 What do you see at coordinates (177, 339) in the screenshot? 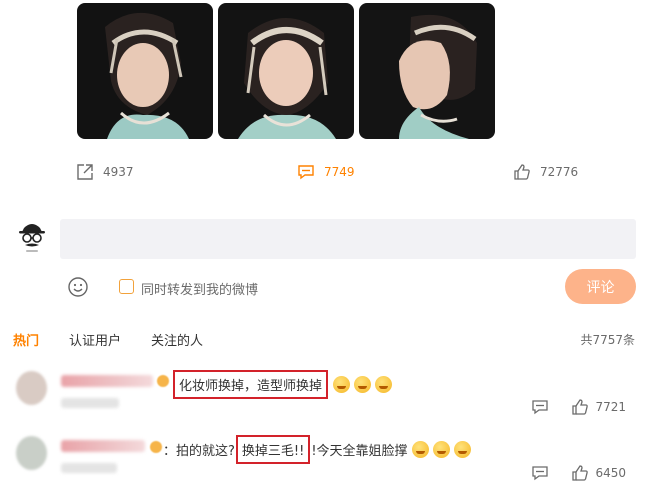
I see `tab-following: 关注的人` at bounding box center [177, 339].